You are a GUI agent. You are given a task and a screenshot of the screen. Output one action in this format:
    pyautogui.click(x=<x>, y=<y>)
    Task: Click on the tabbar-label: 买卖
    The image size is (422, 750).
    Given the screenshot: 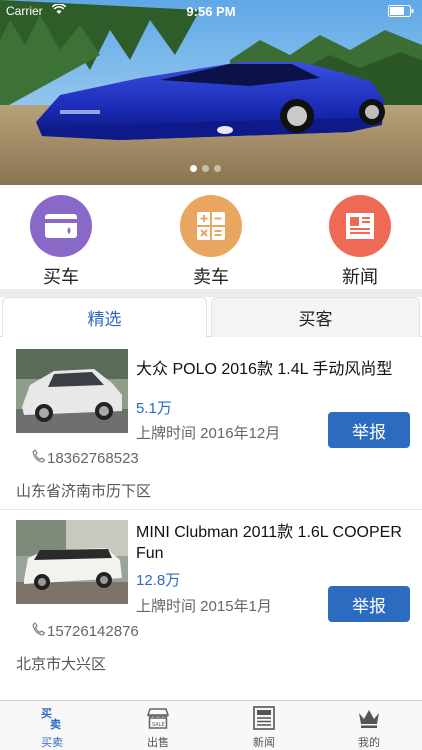 What is the action you would take?
    pyautogui.click(x=52, y=743)
    